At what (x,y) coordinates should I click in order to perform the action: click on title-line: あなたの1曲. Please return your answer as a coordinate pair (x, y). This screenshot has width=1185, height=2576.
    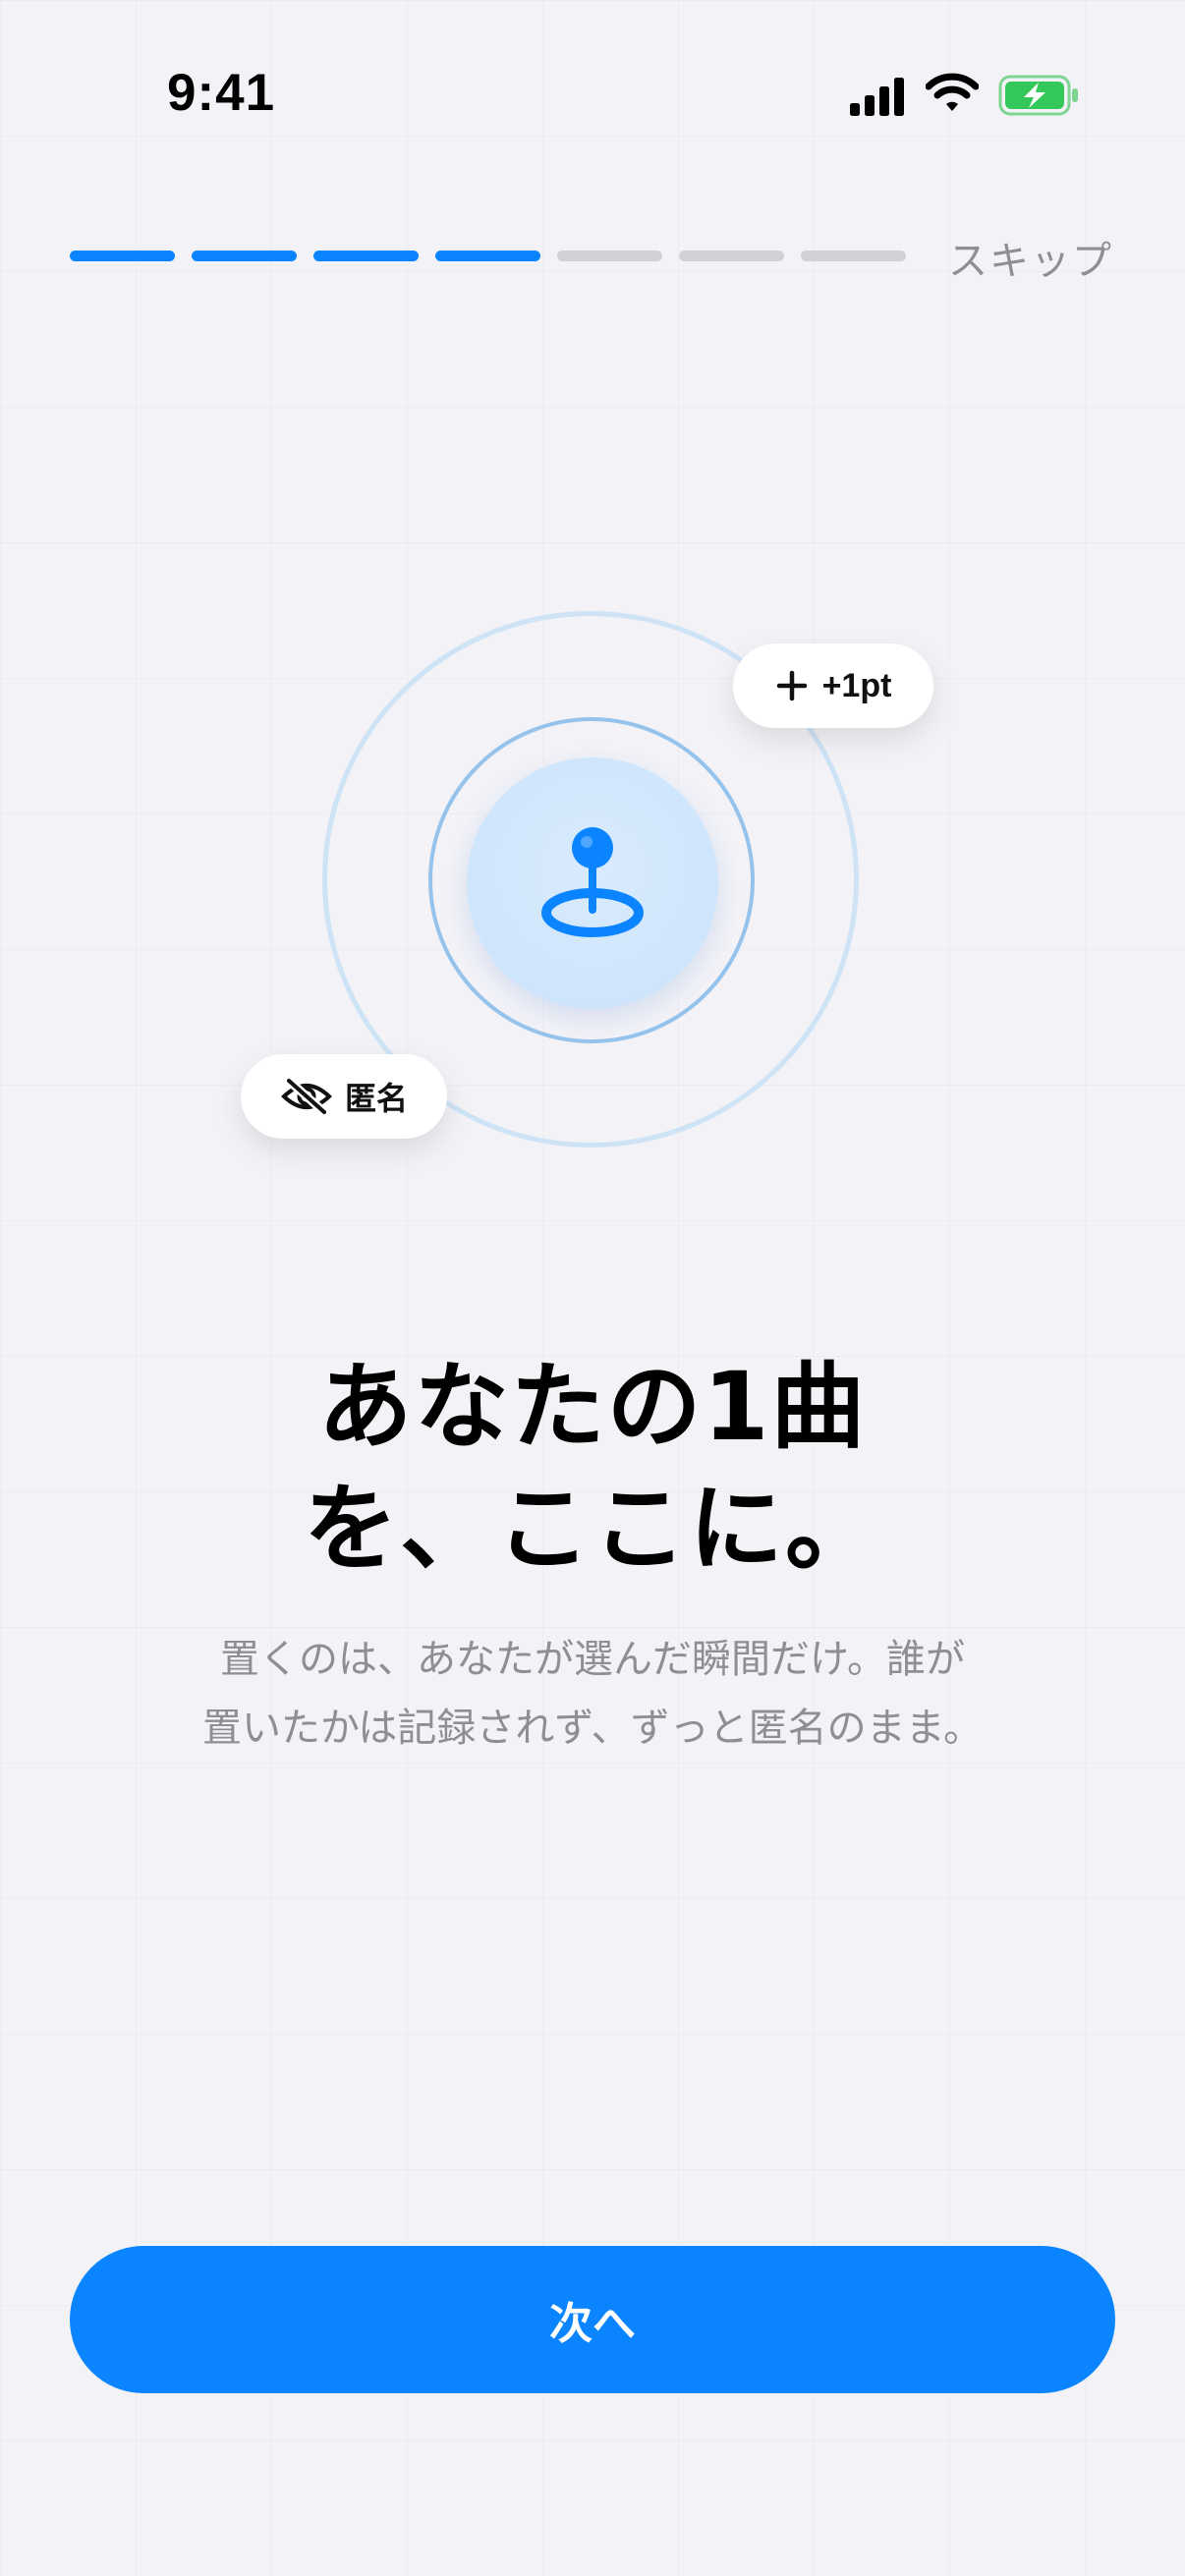
    Looking at the image, I should click on (592, 1407).